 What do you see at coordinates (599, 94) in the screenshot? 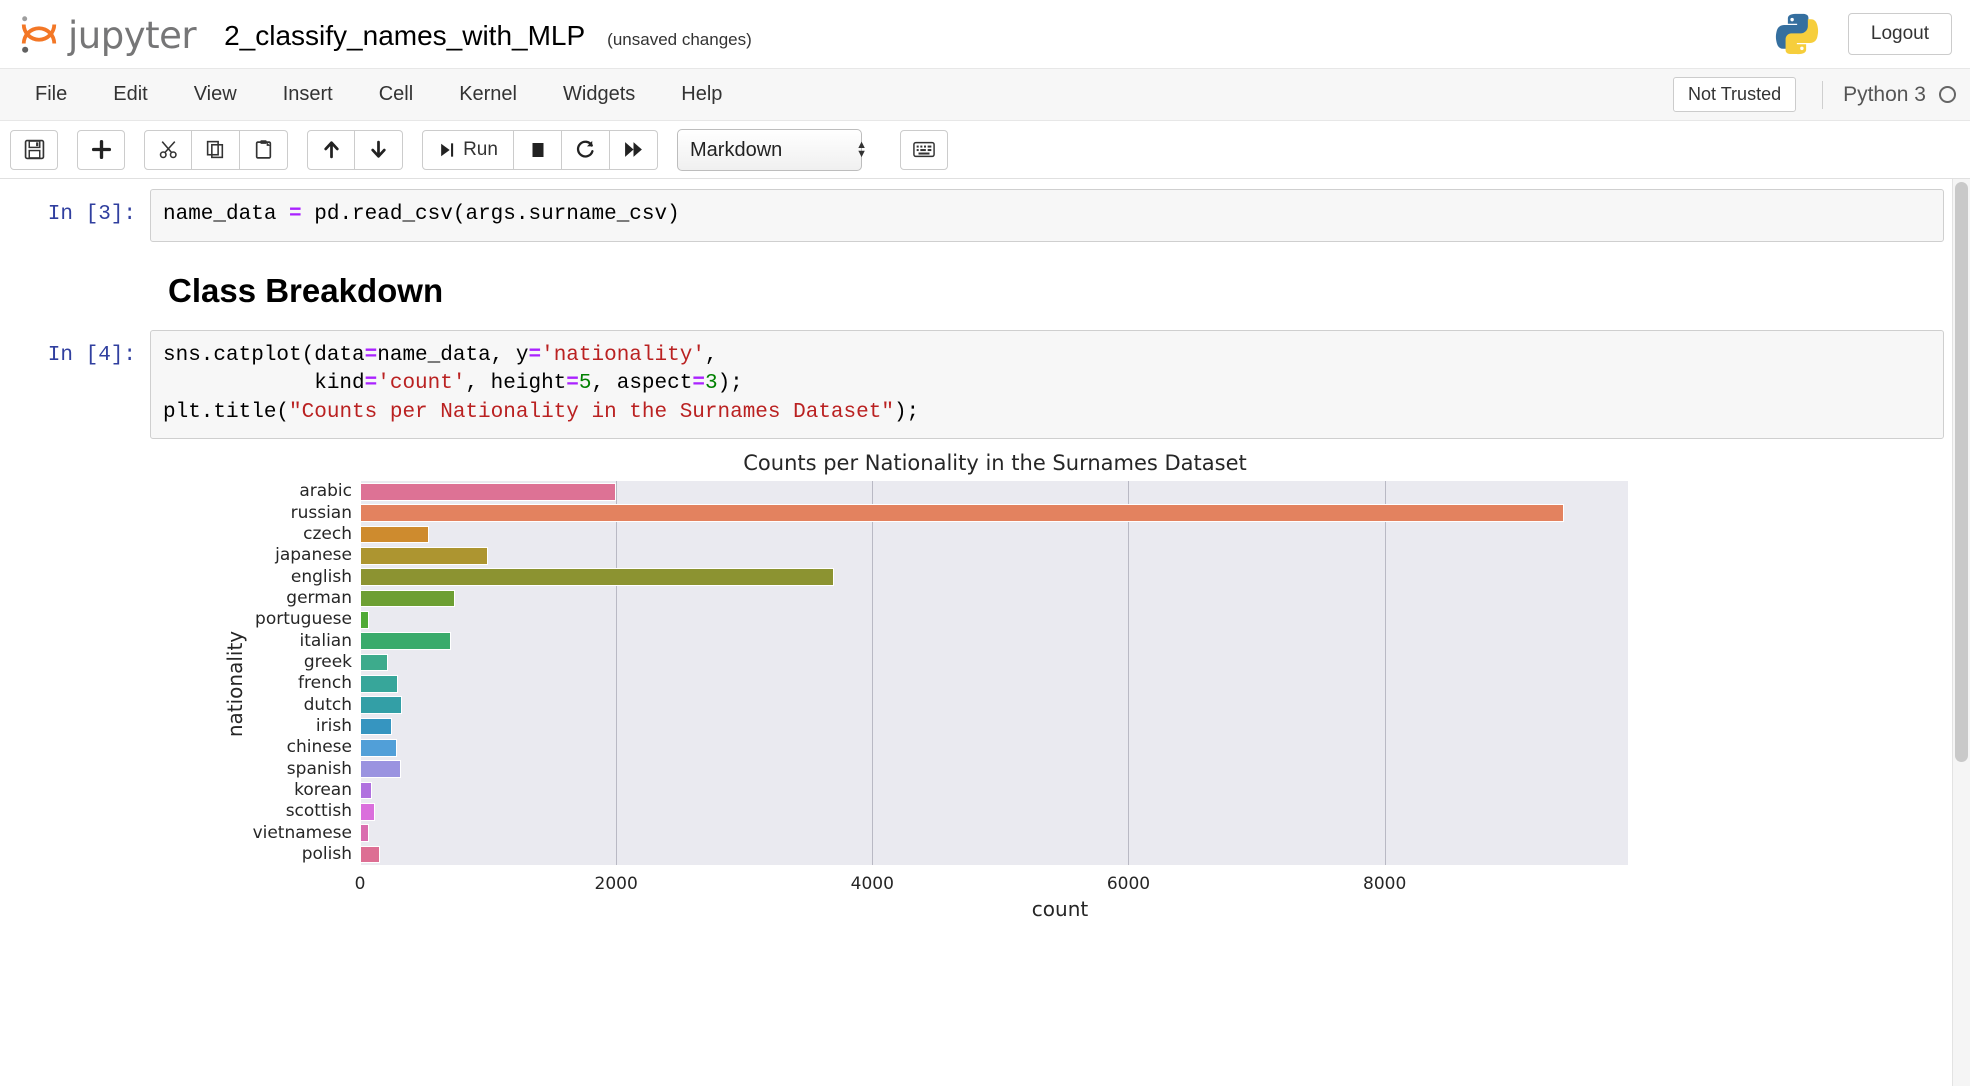
I see `menu-widgets: Widgets` at bounding box center [599, 94].